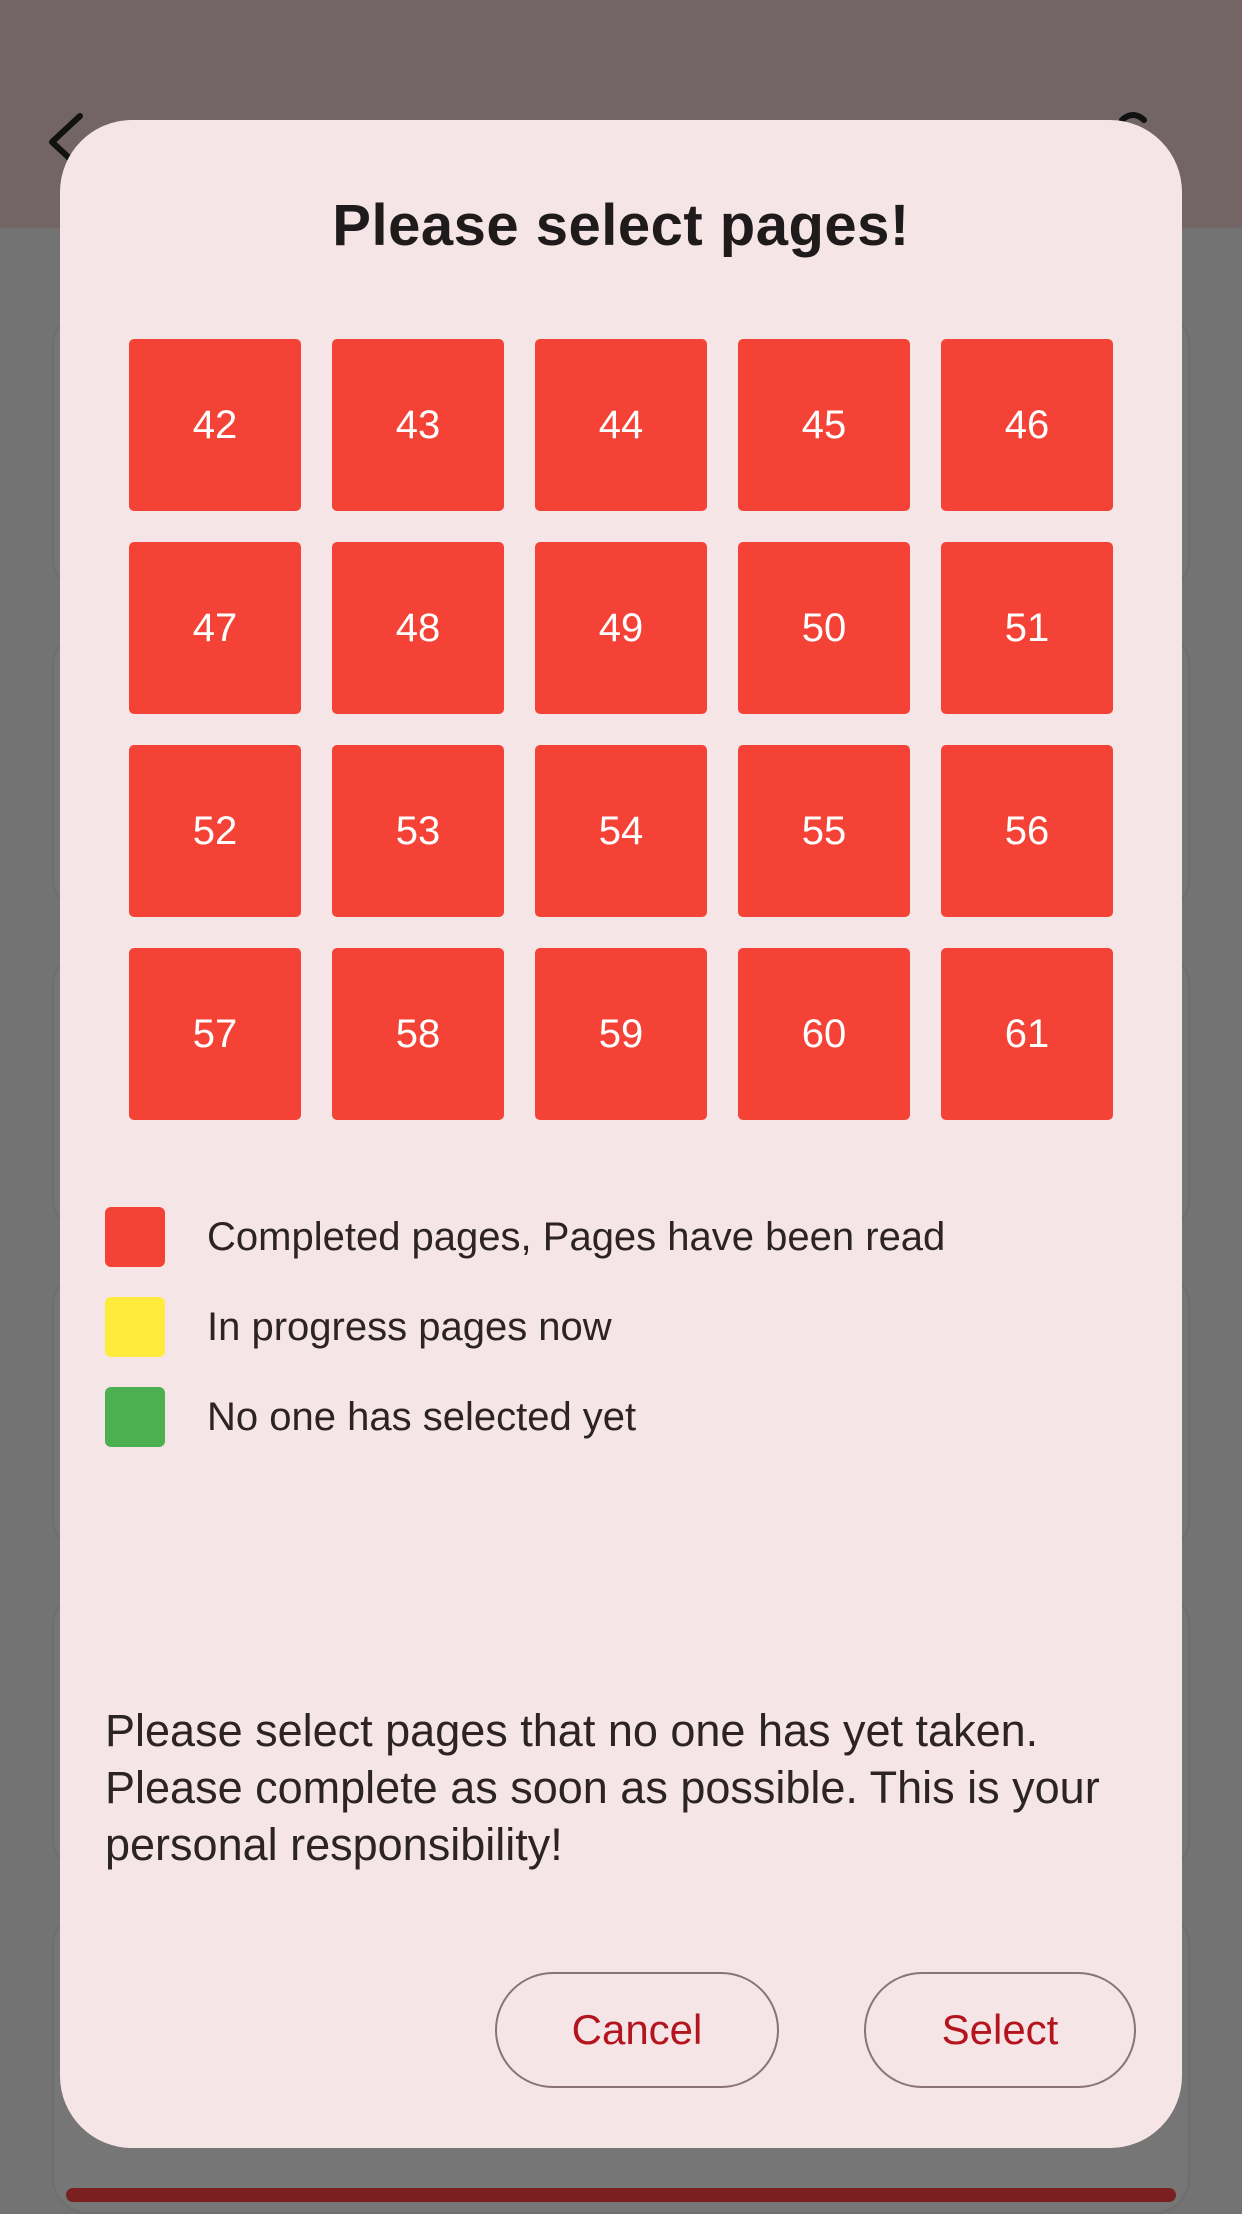 The height and width of the screenshot is (2214, 1242). Describe the element at coordinates (215, 831) in the screenshot. I see `page-tile: 52` at that location.